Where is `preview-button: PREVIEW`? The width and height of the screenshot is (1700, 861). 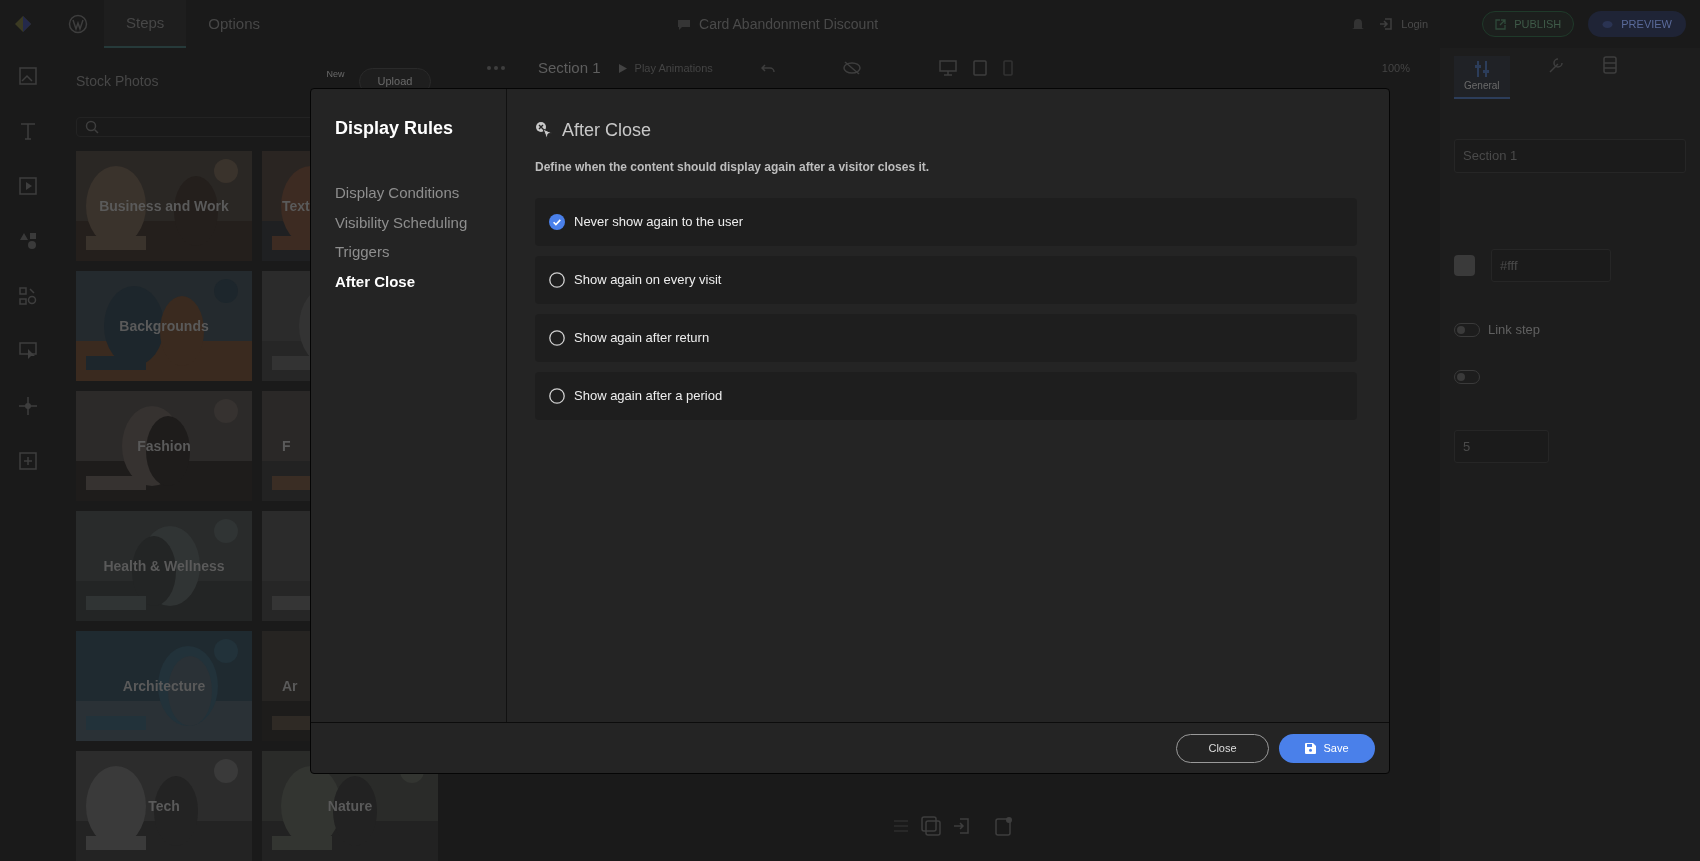
preview-button: PREVIEW is located at coordinates (1637, 24).